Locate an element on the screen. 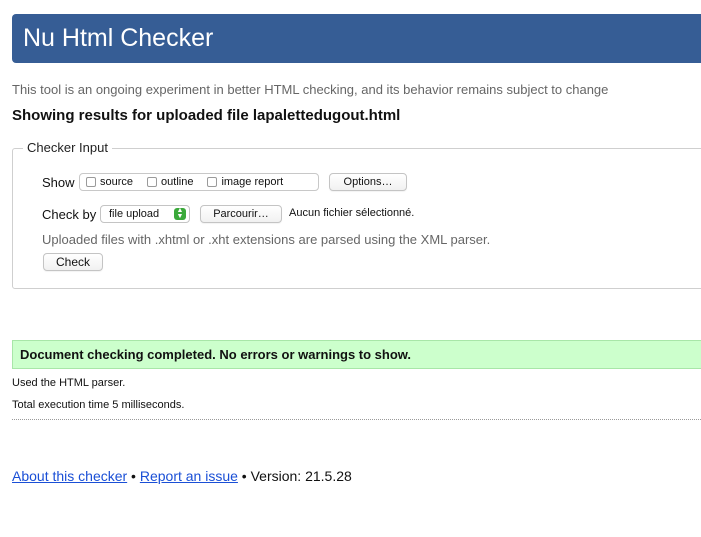 This screenshot has width=701, height=537. show-options-group: source outline image report is located at coordinates (199, 182).